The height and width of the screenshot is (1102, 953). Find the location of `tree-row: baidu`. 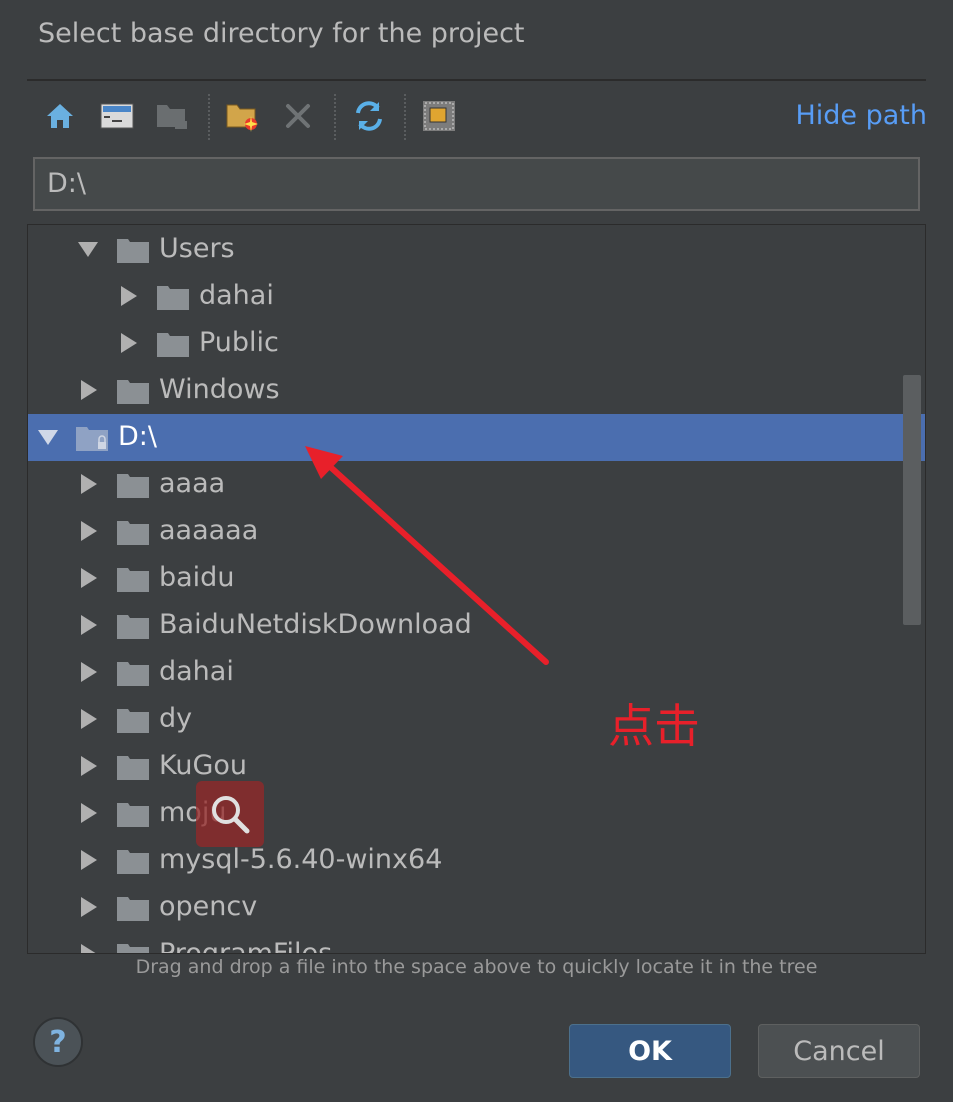

tree-row: baidu is located at coordinates (476, 578).